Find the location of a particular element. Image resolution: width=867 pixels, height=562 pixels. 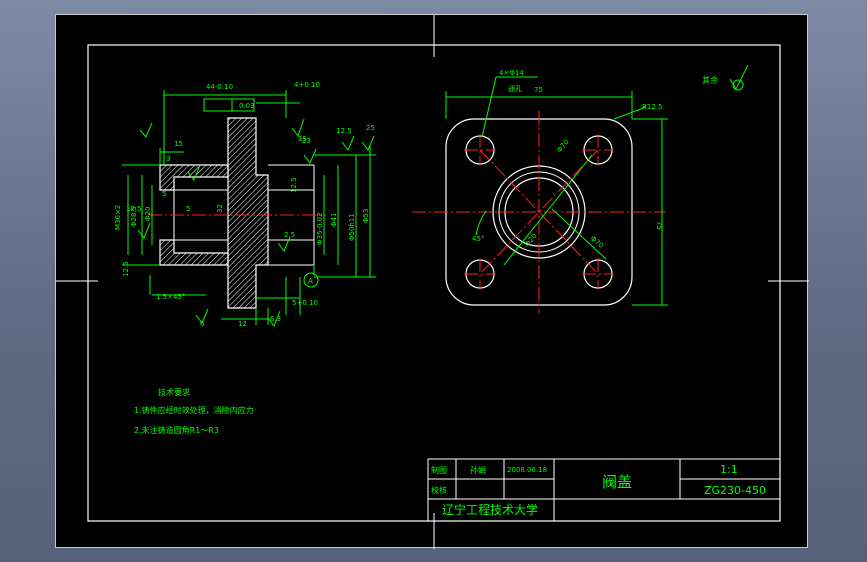

date: 2008.06.18 is located at coordinates (527, 470).